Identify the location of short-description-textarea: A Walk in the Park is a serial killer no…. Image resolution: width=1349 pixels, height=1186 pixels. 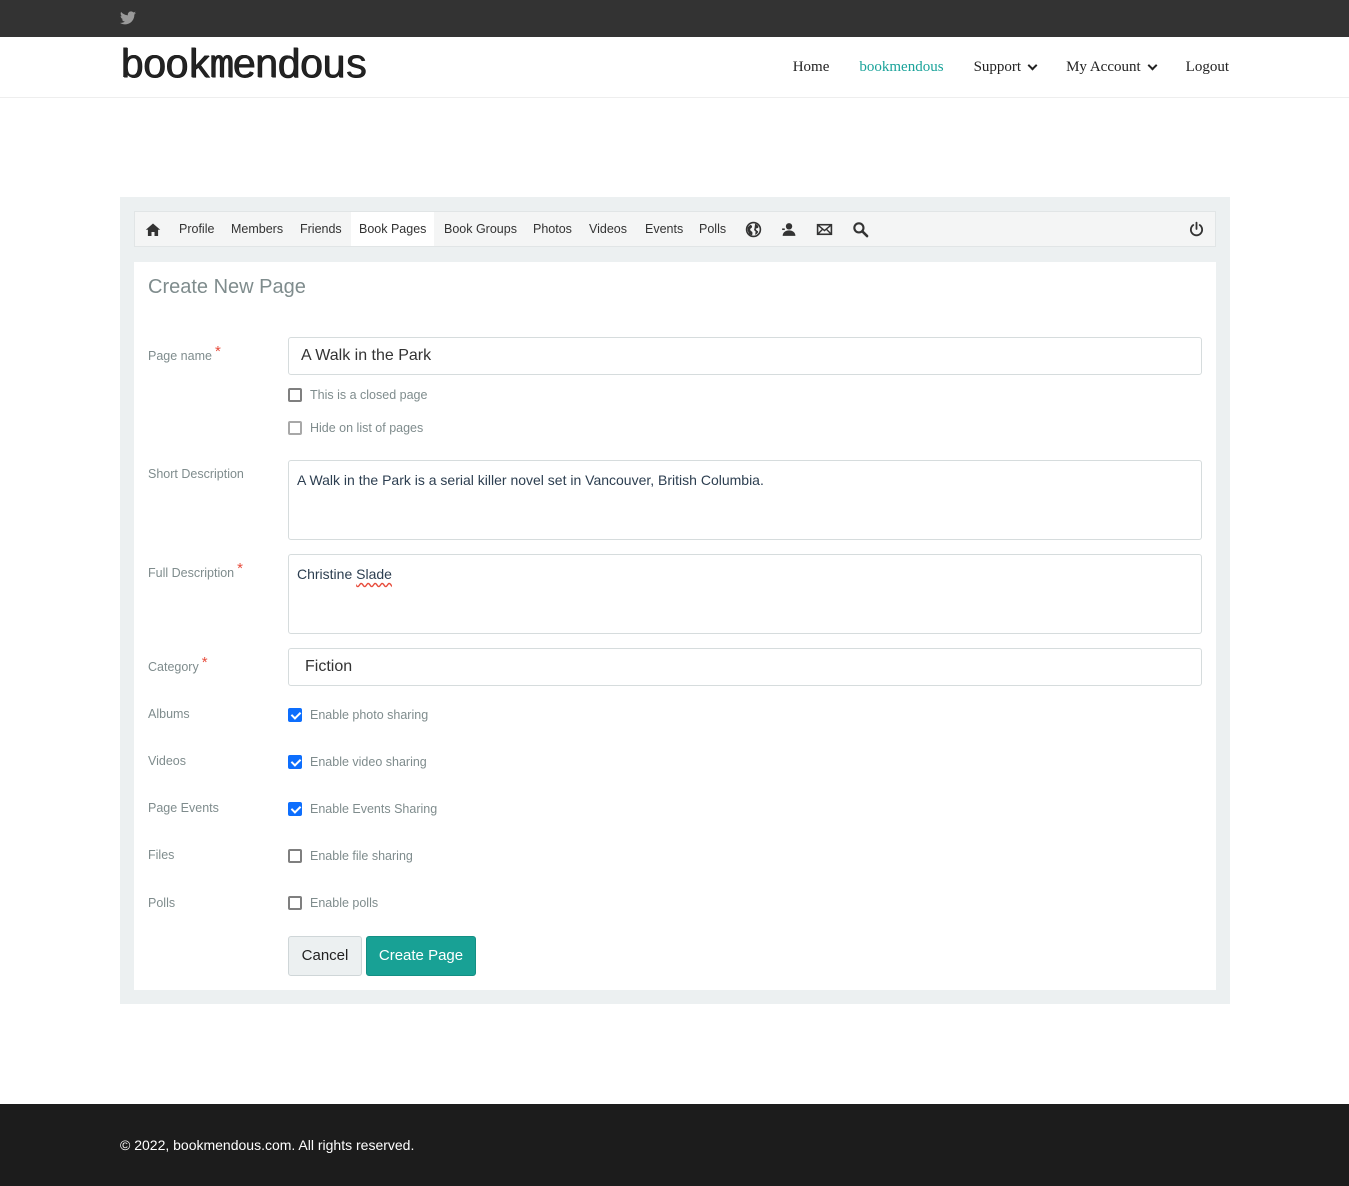
(745, 500).